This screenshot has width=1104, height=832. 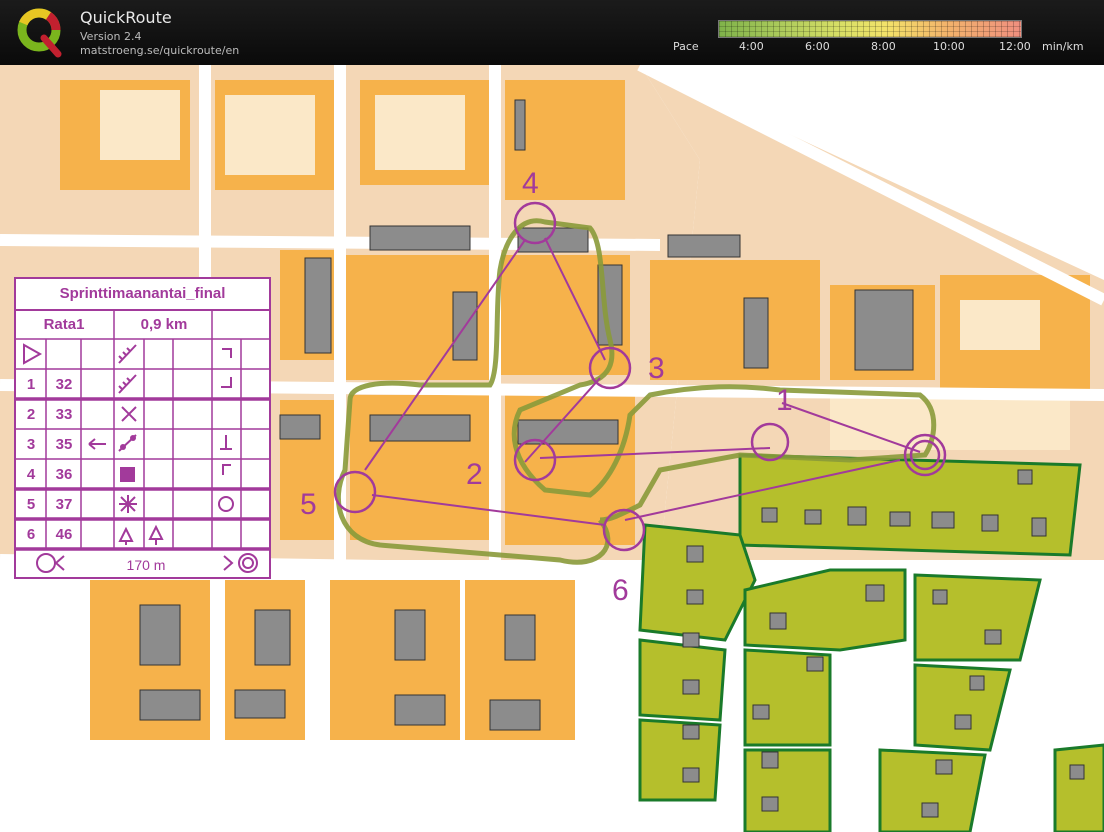 I want to click on card-finish-distance: 170 m, so click(x=146, y=565).